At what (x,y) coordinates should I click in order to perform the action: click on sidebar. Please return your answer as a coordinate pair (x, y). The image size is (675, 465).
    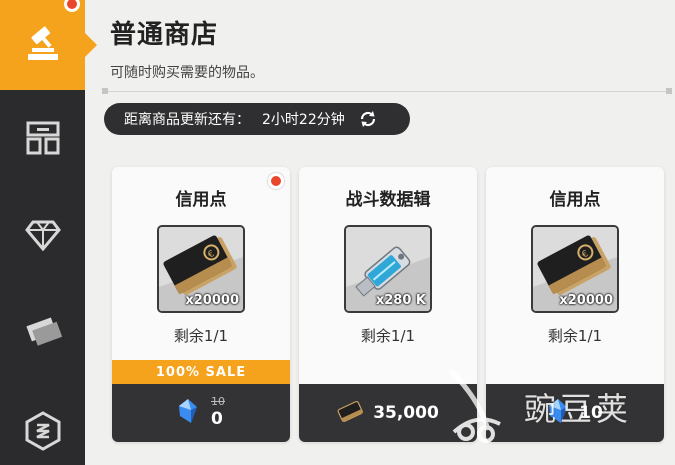
    Looking at the image, I should click on (48, 232).